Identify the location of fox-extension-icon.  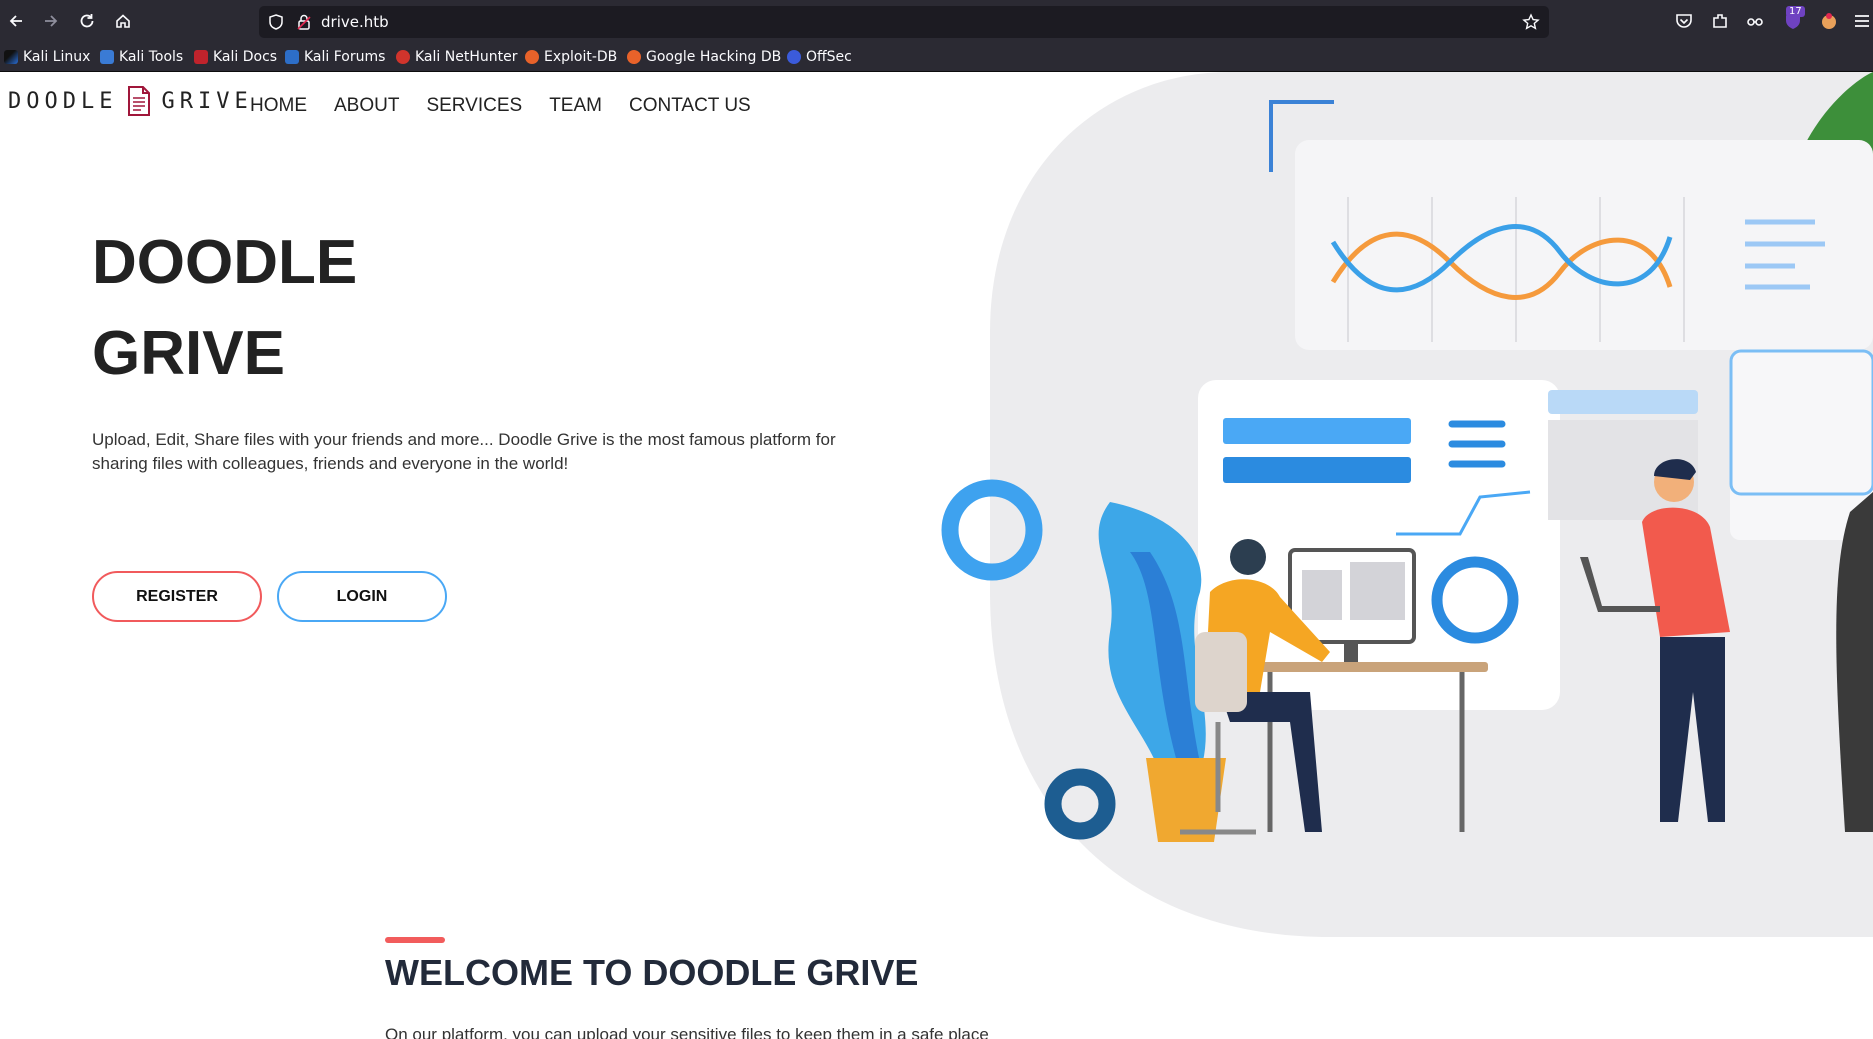
(1829, 21).